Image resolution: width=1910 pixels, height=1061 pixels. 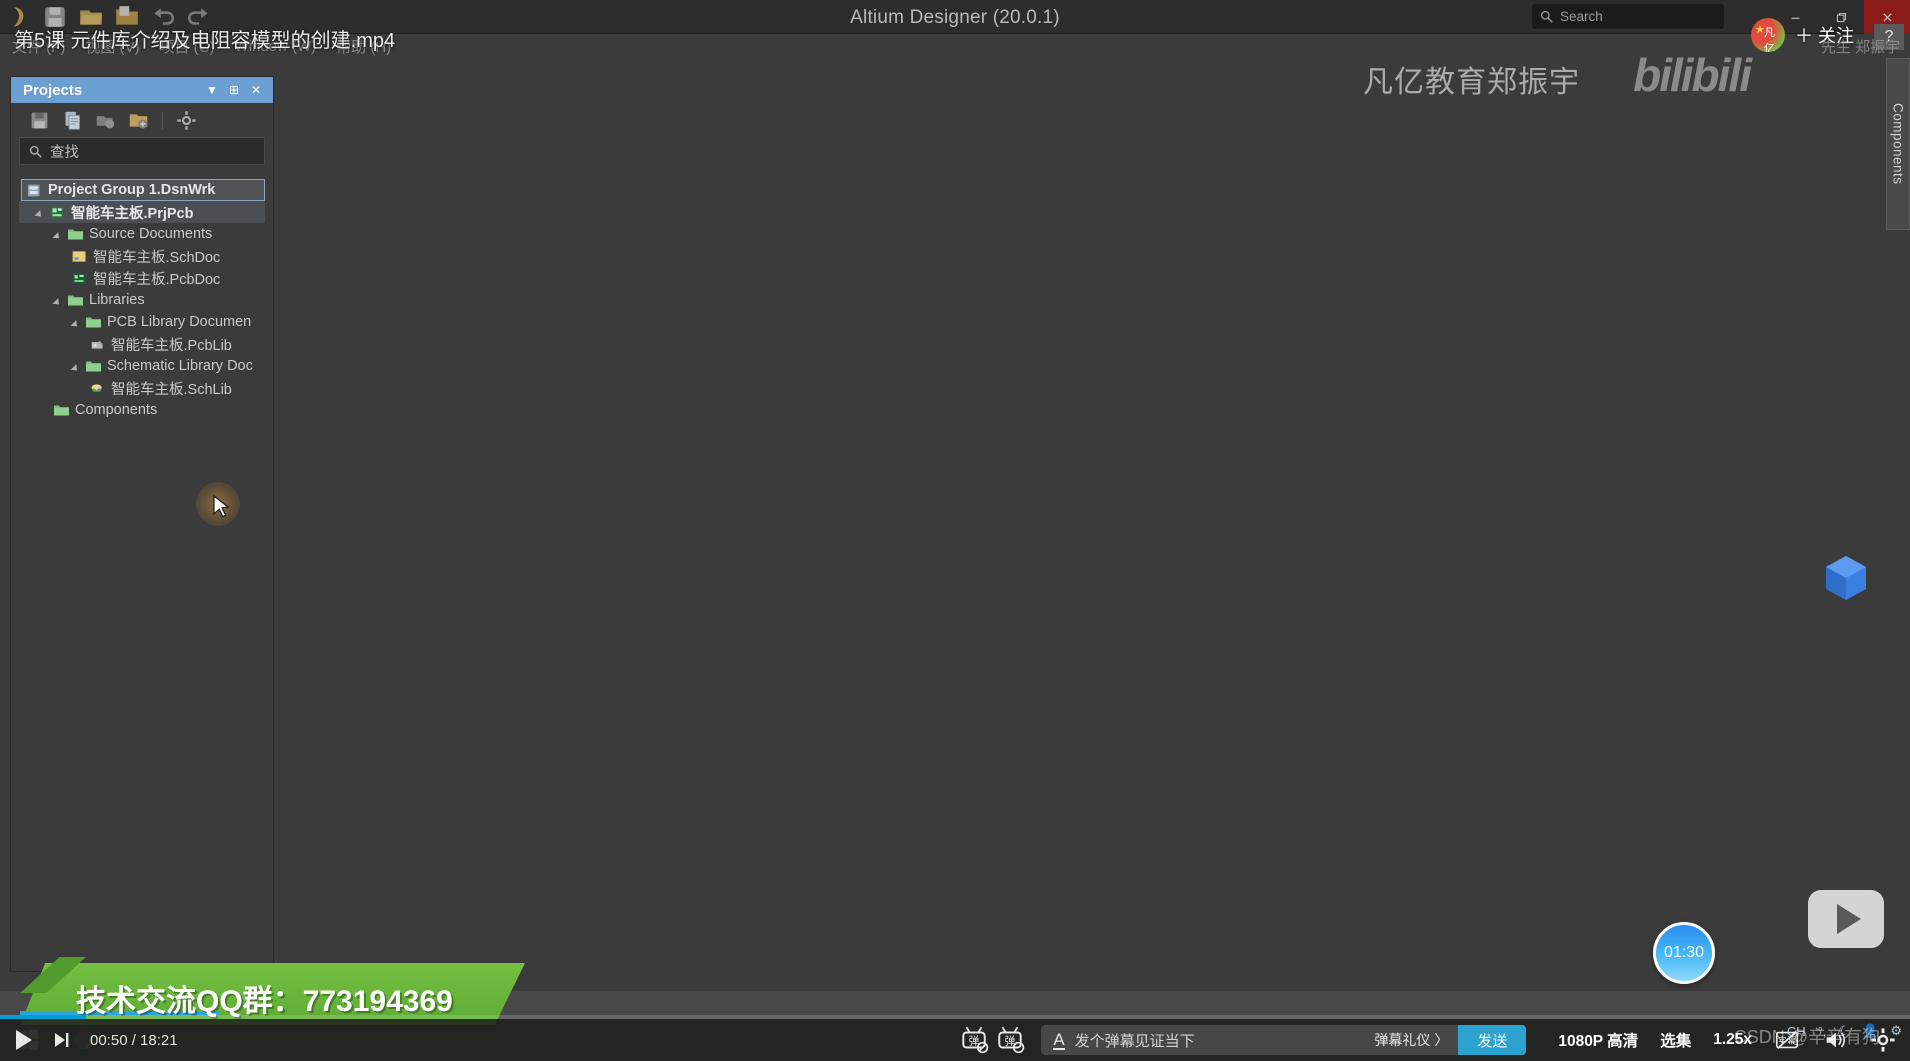 I want to click on components-panel-tab-label: Components, so click(x=1898, y=144).